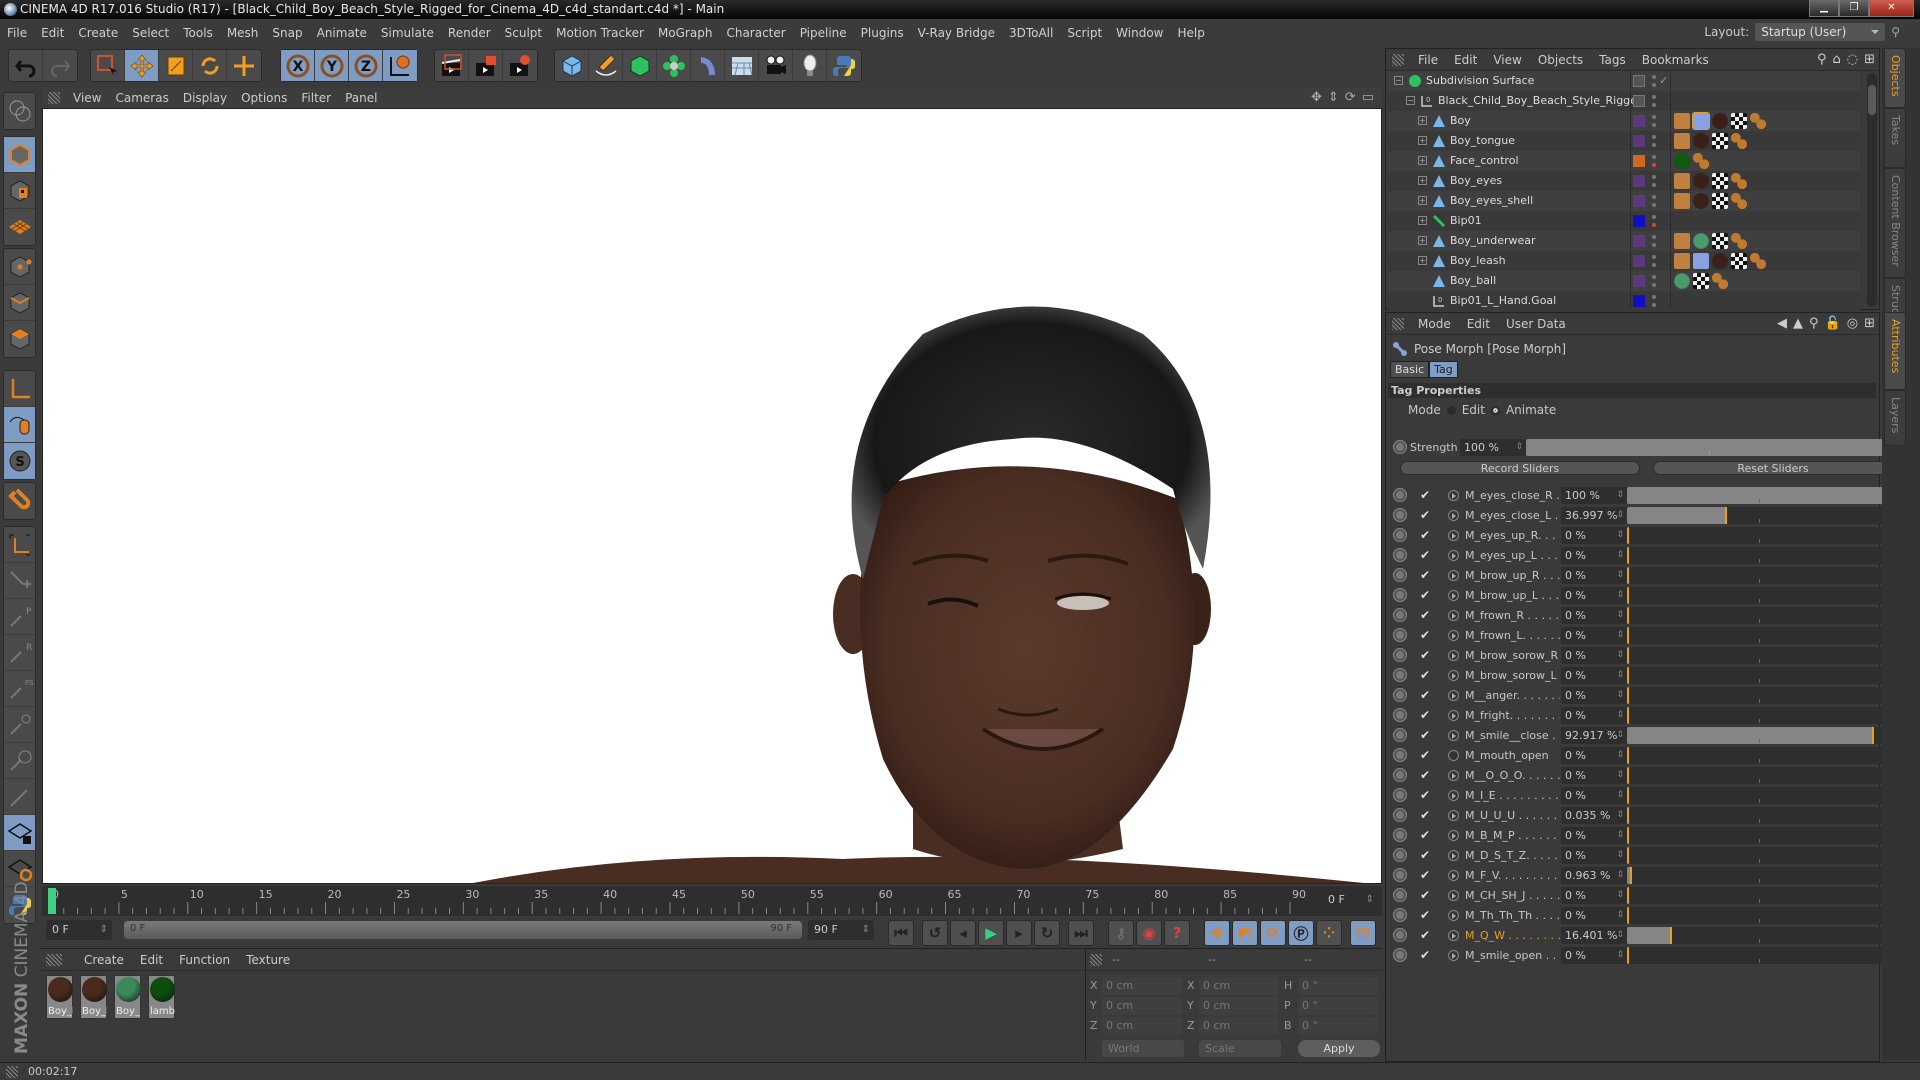 The image size is (1920, 1080). What do you see at coordinates (1329, 933) in the screenshot?
I see `key-pla-icon: ⁘` at bounding box center [1329, 933].